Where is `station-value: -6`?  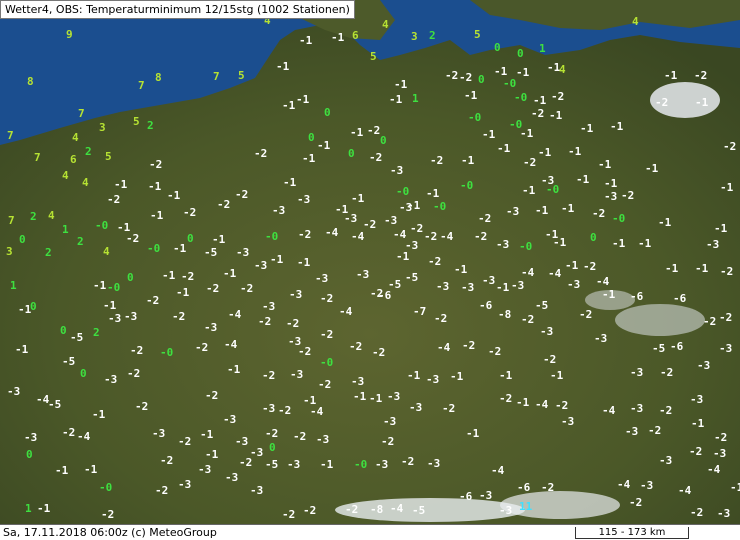 station-value: -6 is located at coordinates (677, 346).